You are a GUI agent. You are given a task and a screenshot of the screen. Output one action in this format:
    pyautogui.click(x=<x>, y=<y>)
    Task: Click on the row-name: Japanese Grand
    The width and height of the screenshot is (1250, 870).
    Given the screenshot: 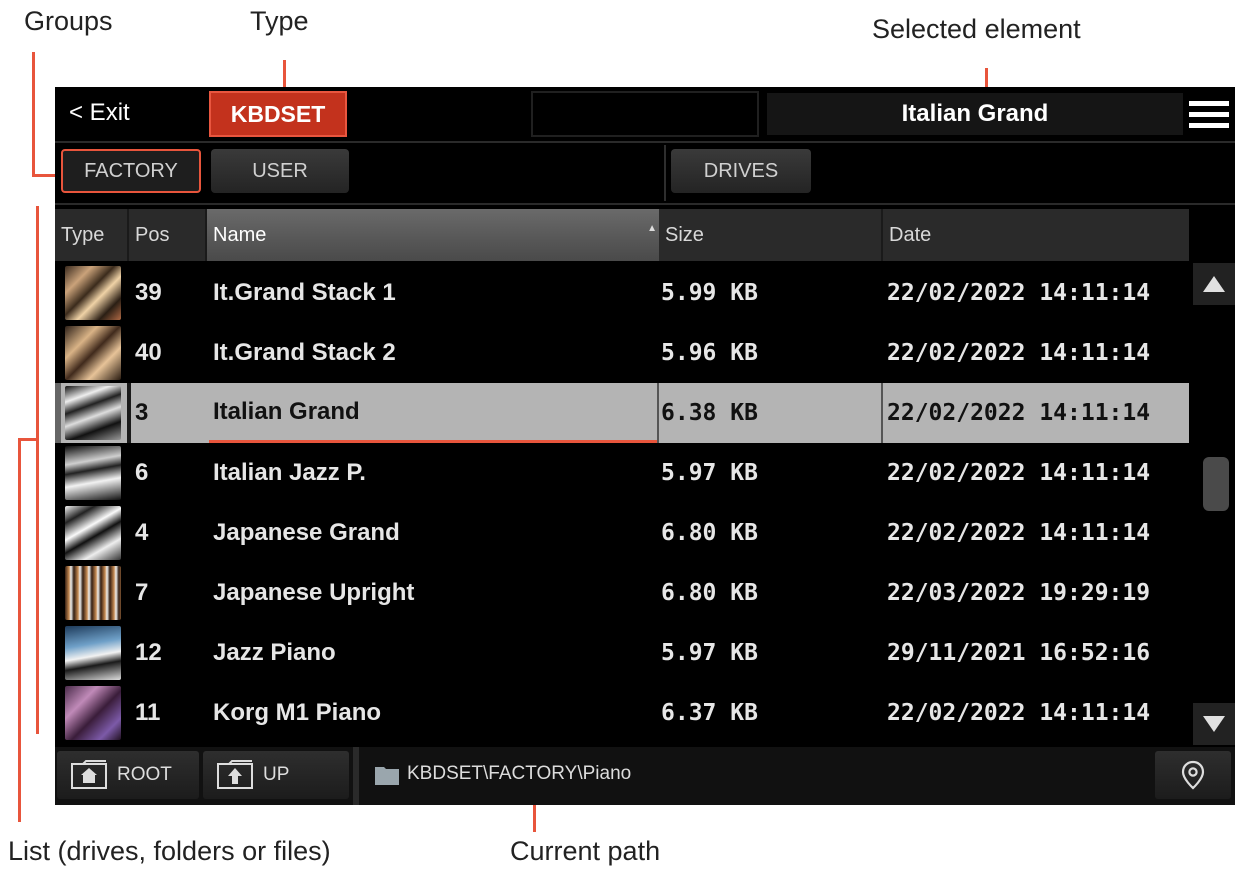 What is the action you would take?
    pyautogui.click(x=306, y=532)
    